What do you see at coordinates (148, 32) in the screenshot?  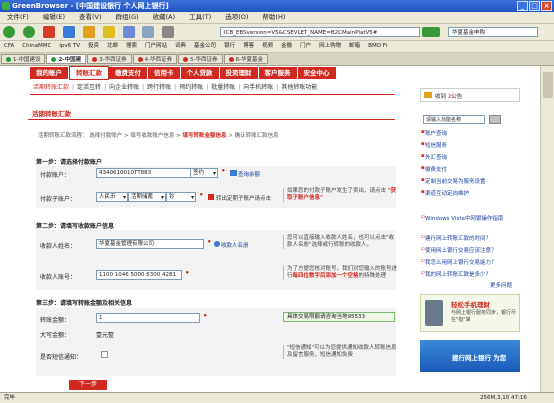 I see `mail-icon` at bounding box center [148, 32].